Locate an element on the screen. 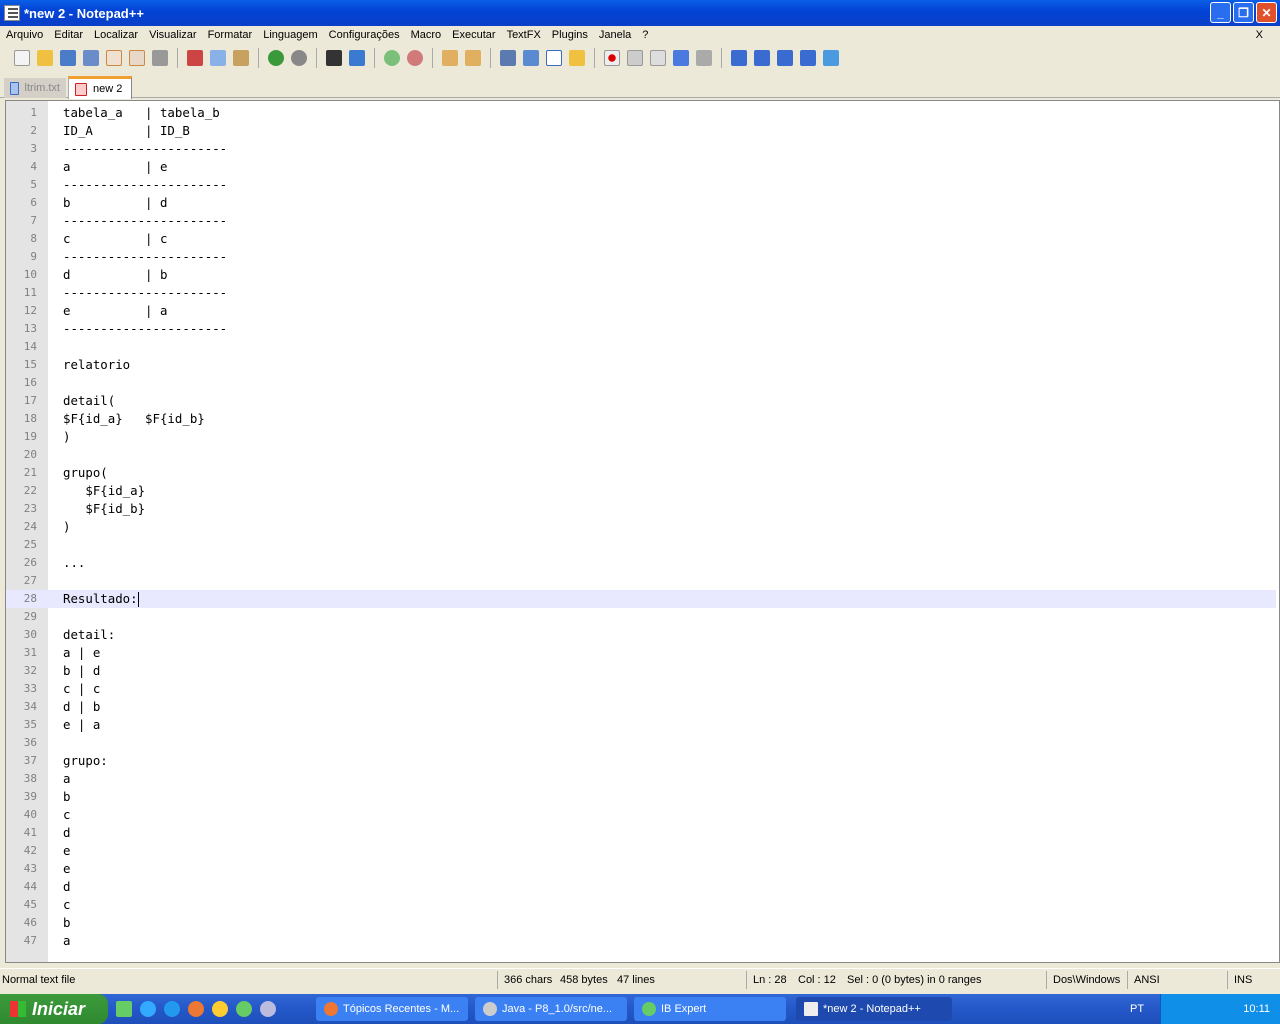  editor-line: 17 detail( is located at coordinates (641, 401).